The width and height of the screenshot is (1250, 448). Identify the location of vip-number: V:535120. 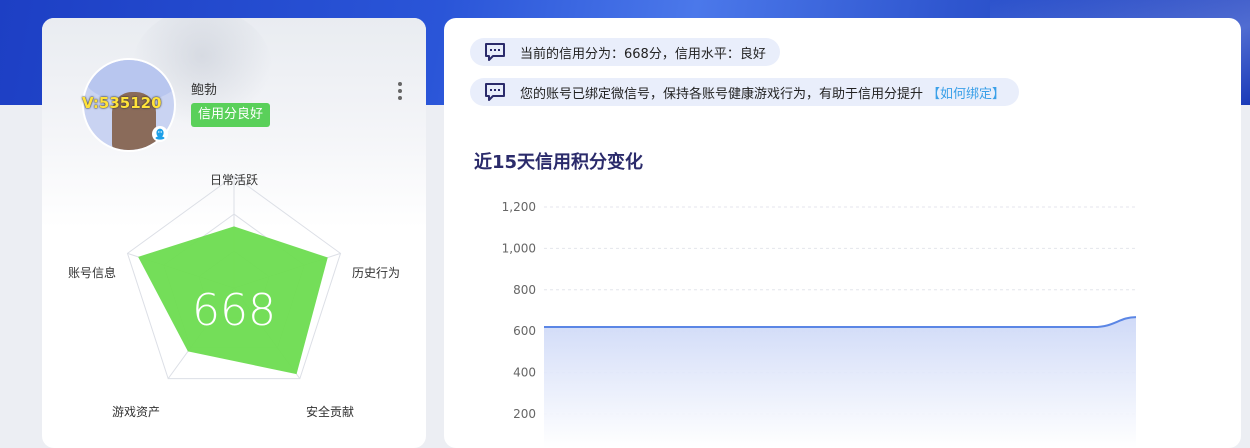
(132, 103).